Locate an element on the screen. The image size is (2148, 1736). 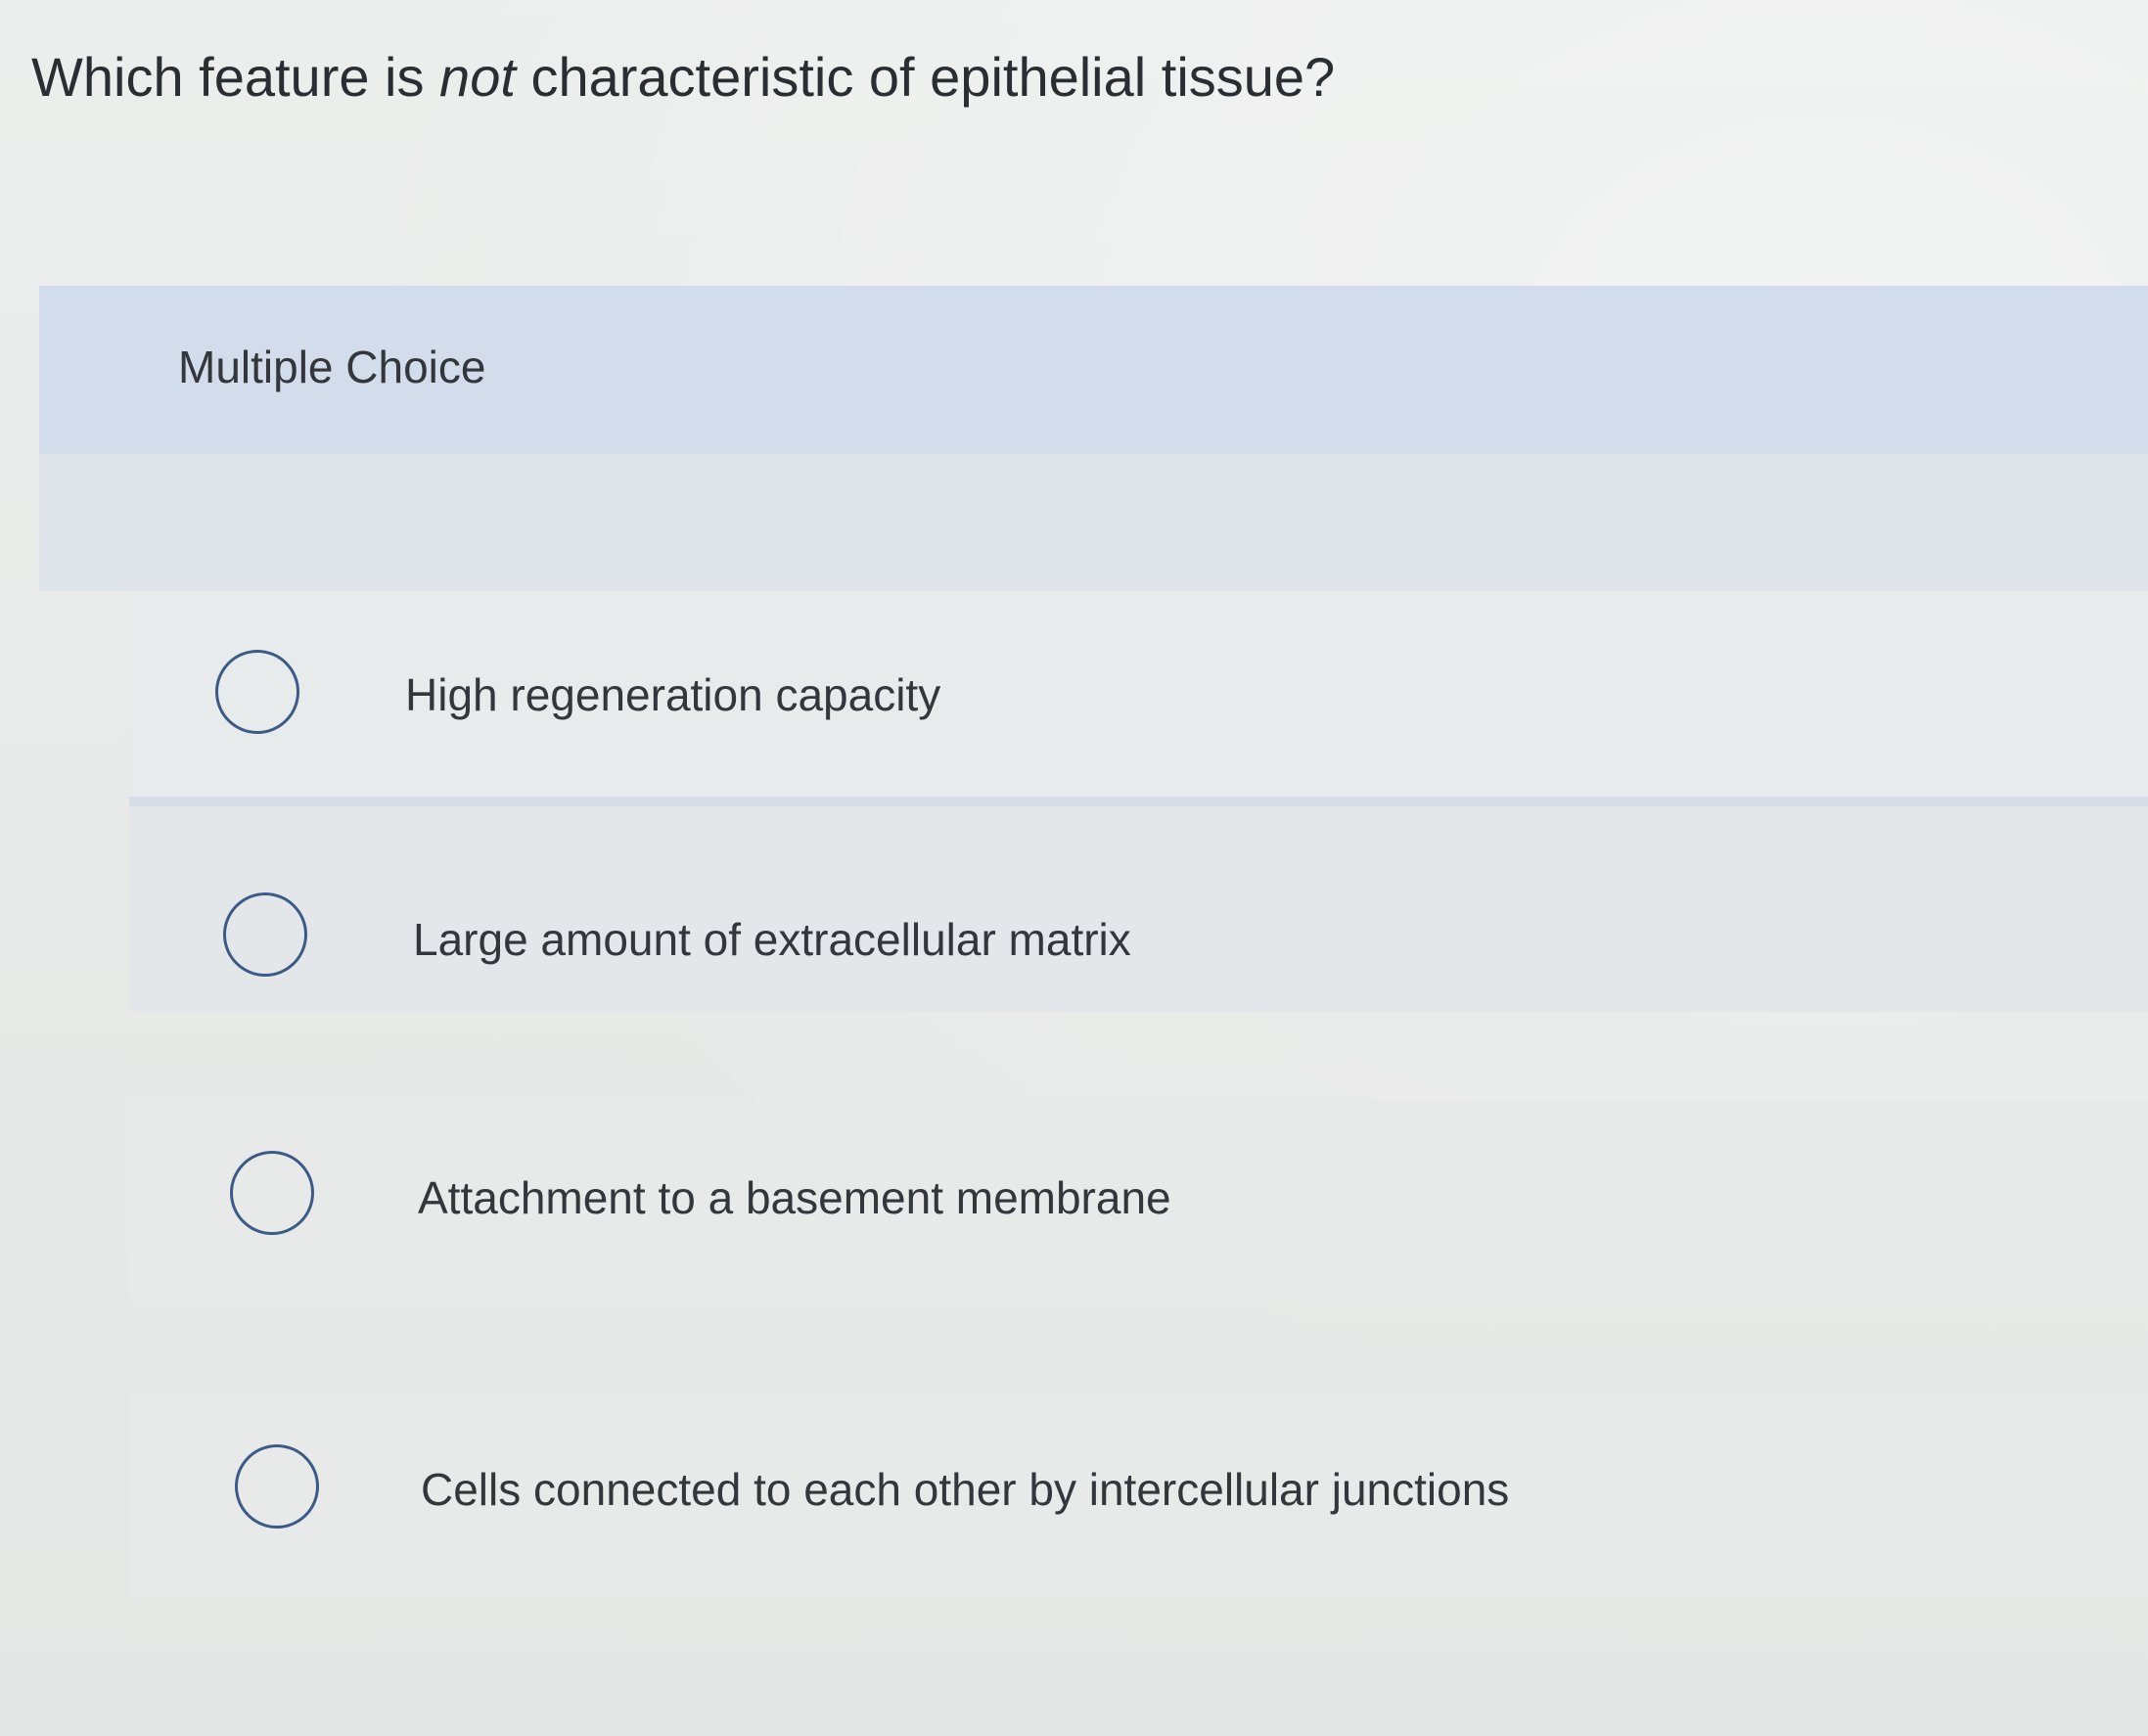
section-label: Multiple Choice is located at coordinates (332, 367).